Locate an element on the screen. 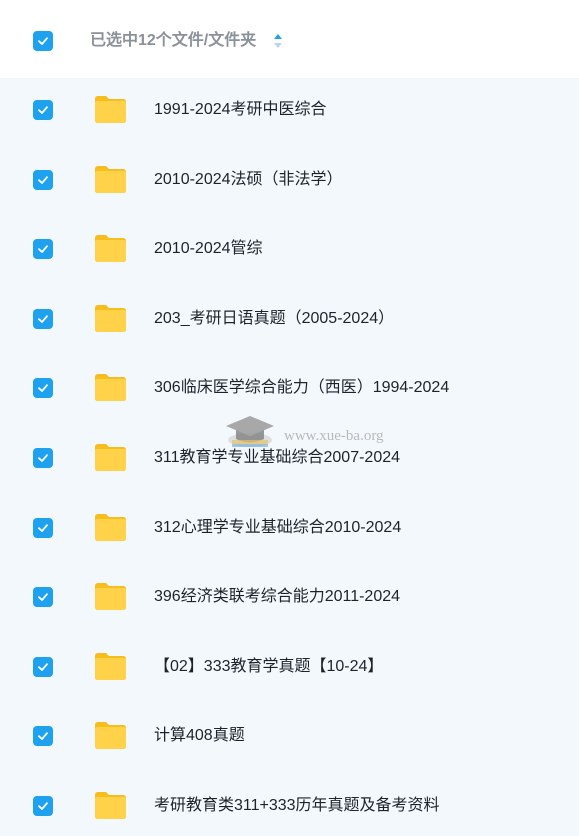  file-row: 203_考研日语真题（2005-2024） is located at coordinates (289, 319).